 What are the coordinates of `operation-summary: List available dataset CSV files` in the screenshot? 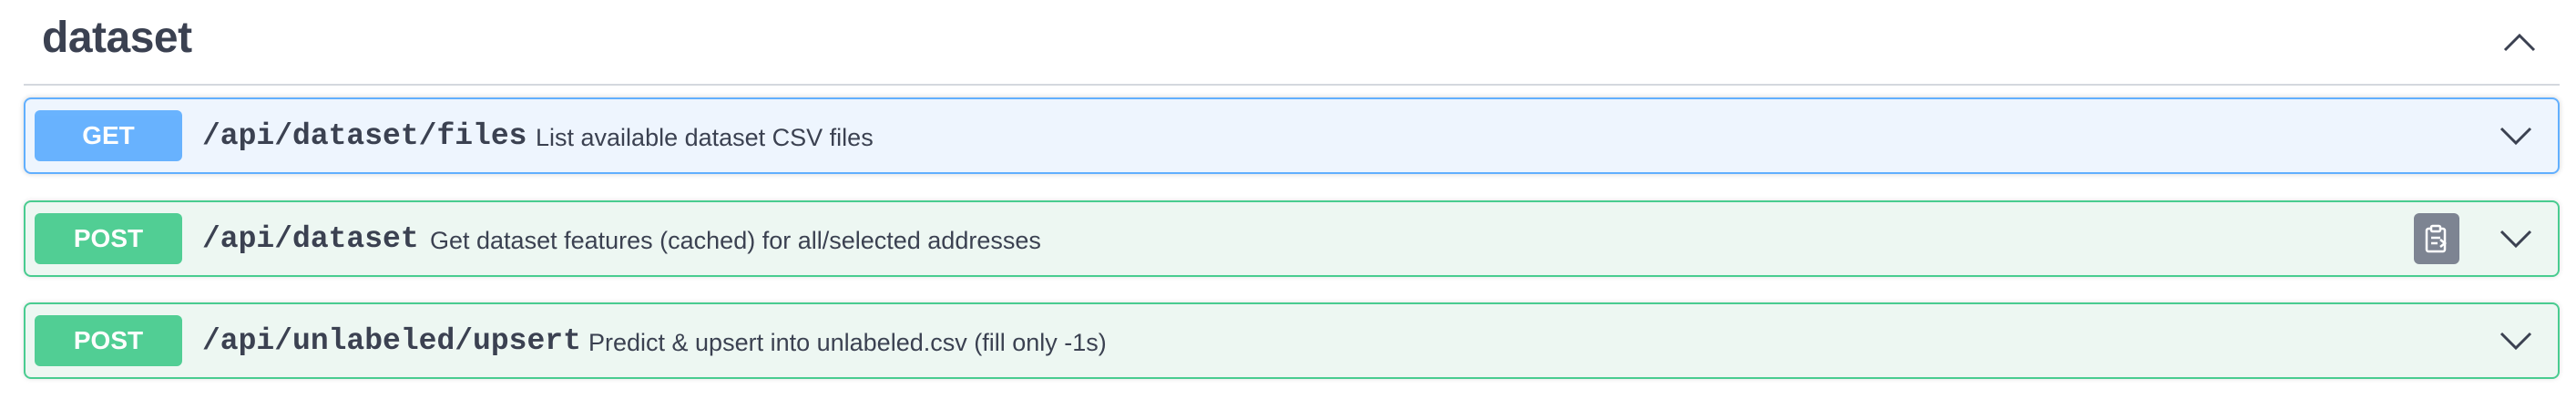 It's located at (705, 137).